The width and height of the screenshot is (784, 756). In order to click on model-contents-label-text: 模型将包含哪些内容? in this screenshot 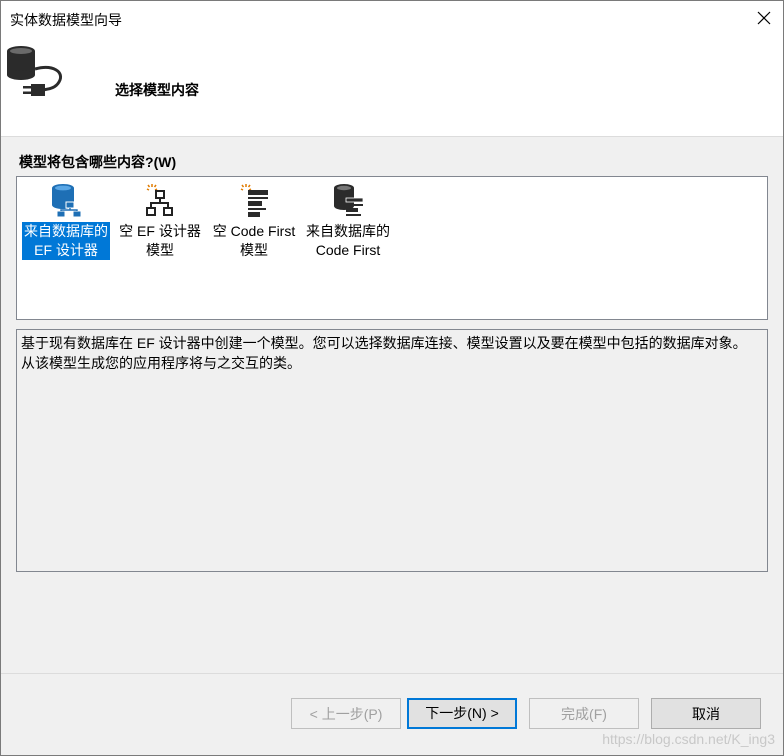, I will do `click(86, 162)`.